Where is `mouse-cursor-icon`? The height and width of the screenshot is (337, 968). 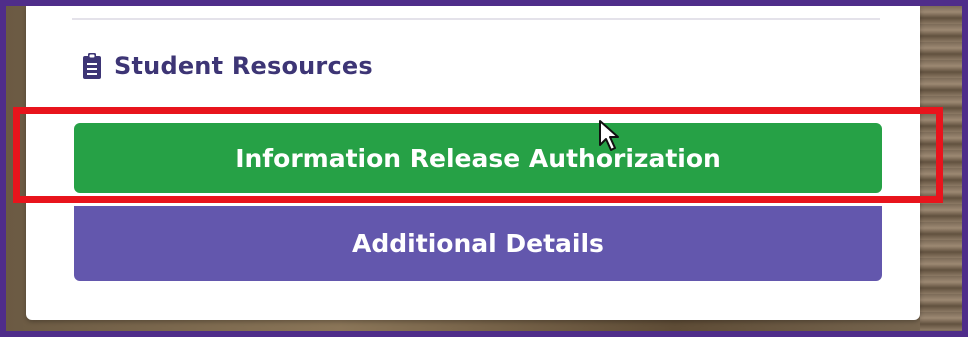
mouse-cursor-icon is located at coordinates (609, 135).